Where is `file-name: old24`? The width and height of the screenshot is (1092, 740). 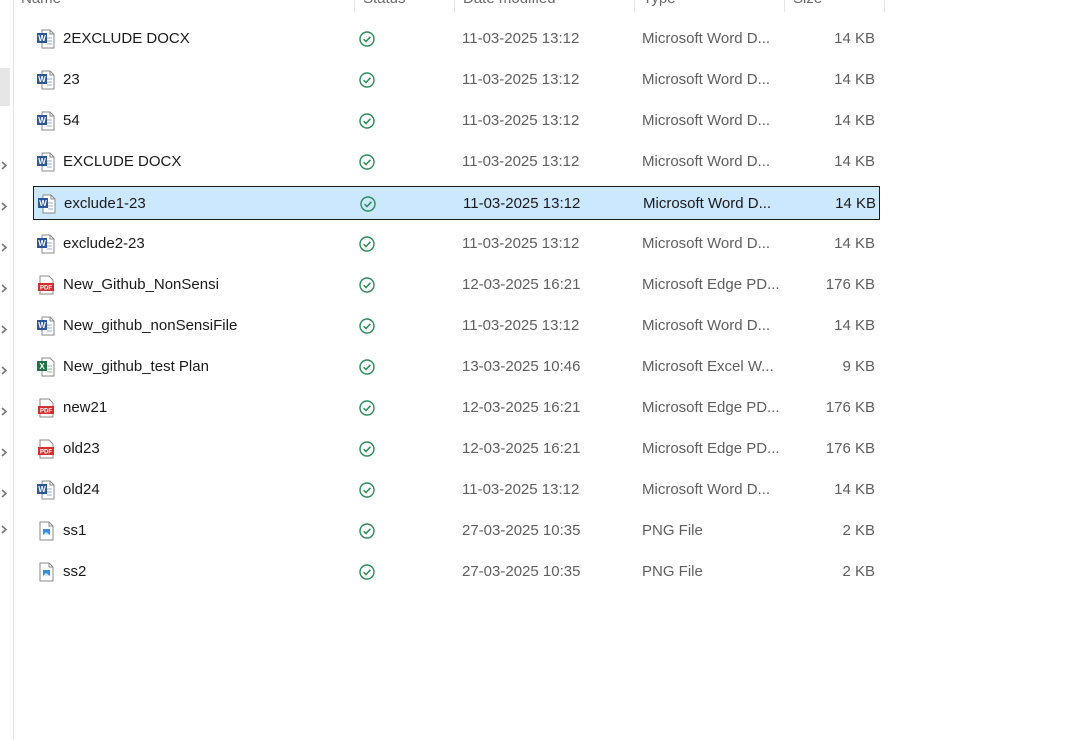
file-name: old24 is located at coordinates (208, 490).